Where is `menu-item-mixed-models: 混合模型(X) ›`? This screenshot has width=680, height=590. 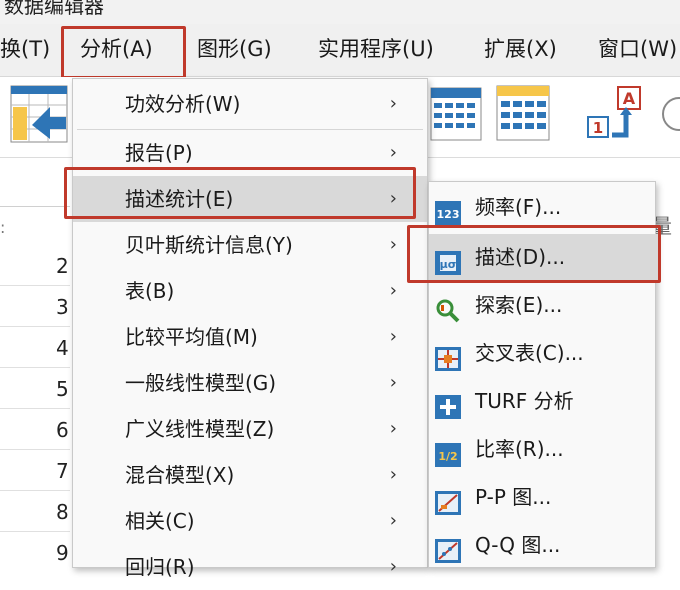 menu-item-mixed-models: 混合模型(X) › is located at coordinates (250, 475).